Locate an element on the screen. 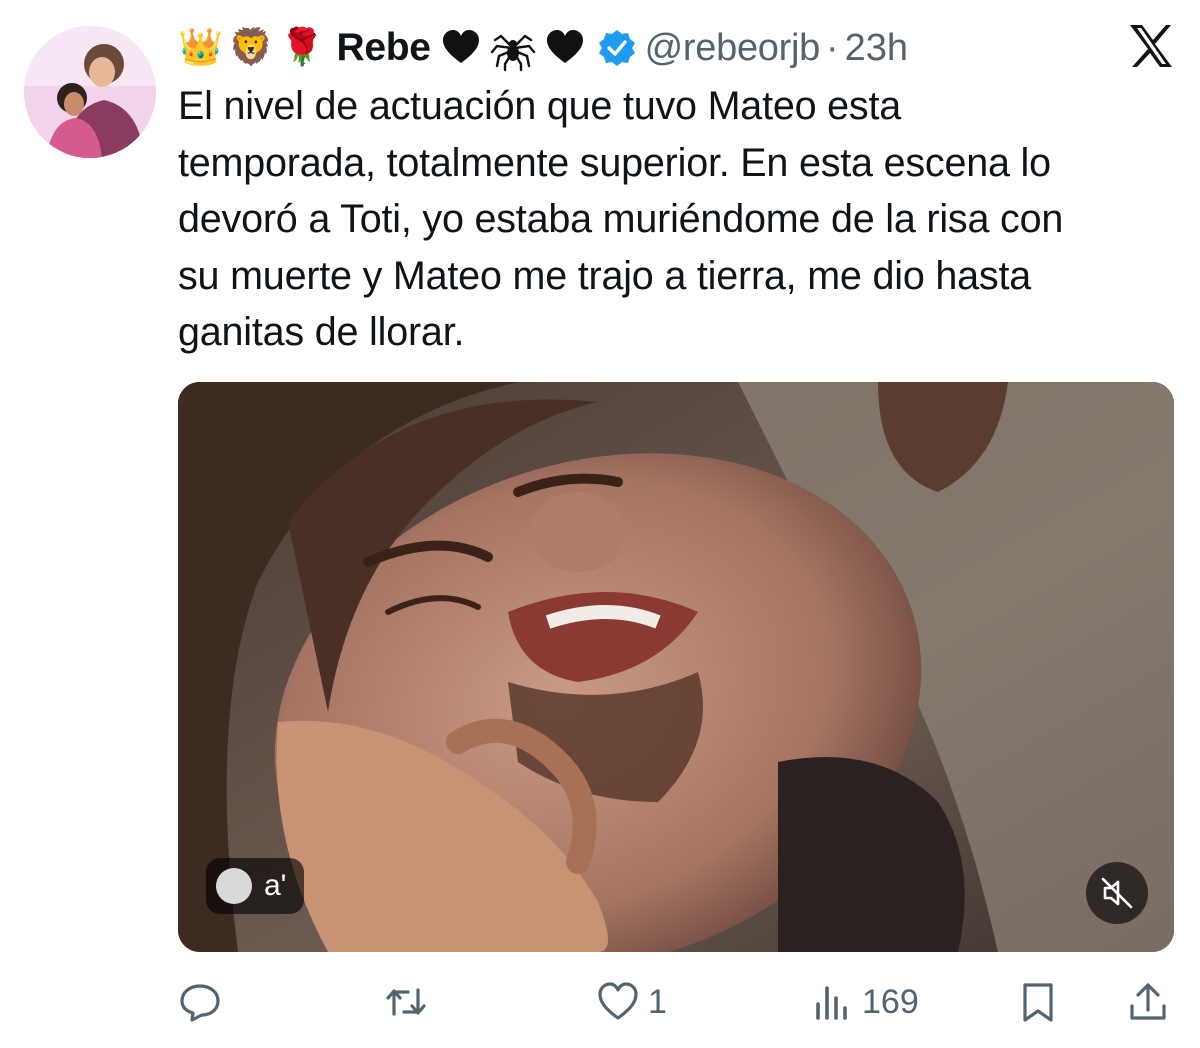 The height and width of the screenshot is (1048, 1200). lion-emoji: 🦁 is located at coordinates (251, 47).